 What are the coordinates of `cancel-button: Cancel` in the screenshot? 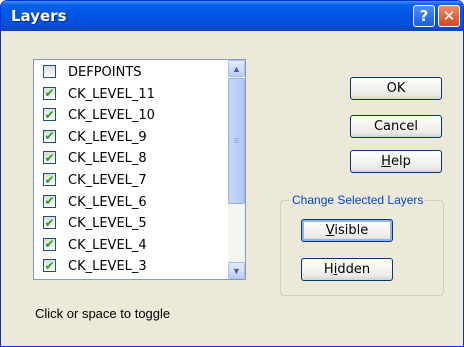 It's located at (396, 126).